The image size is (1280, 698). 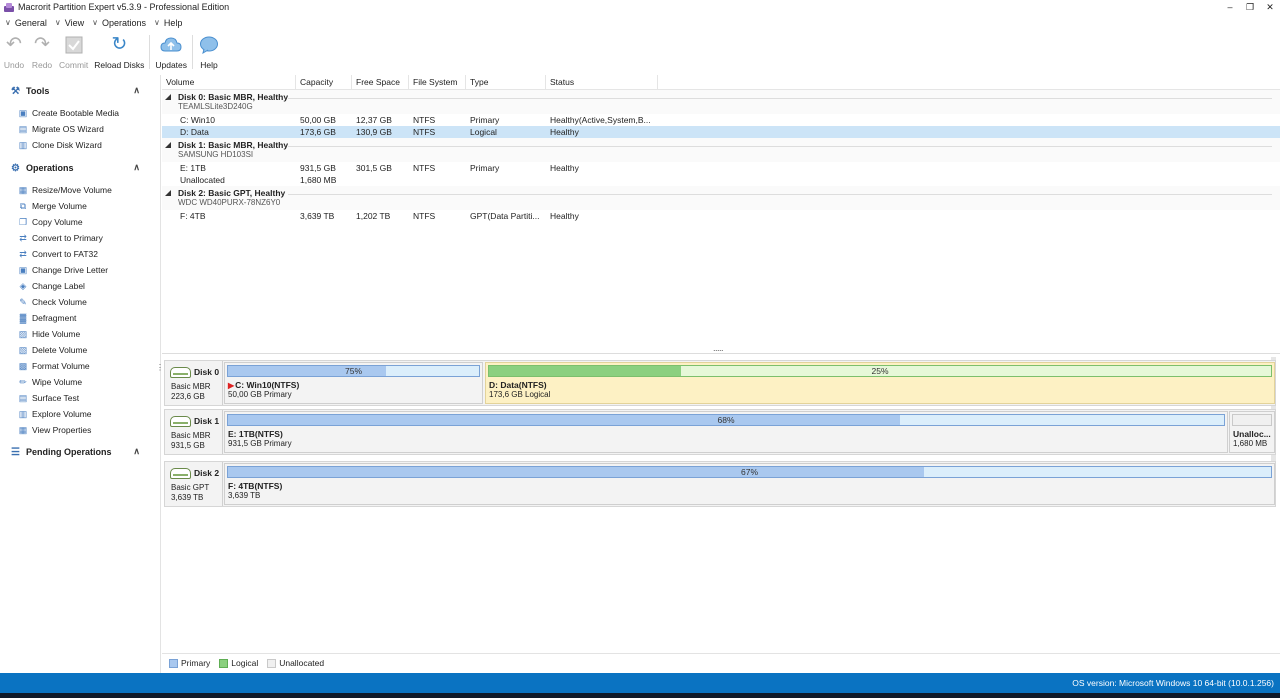 I want to click on partition-block-selected: 25% D: Data(NTFS) 173,6 GB Logical, so click(x=880, y=383).